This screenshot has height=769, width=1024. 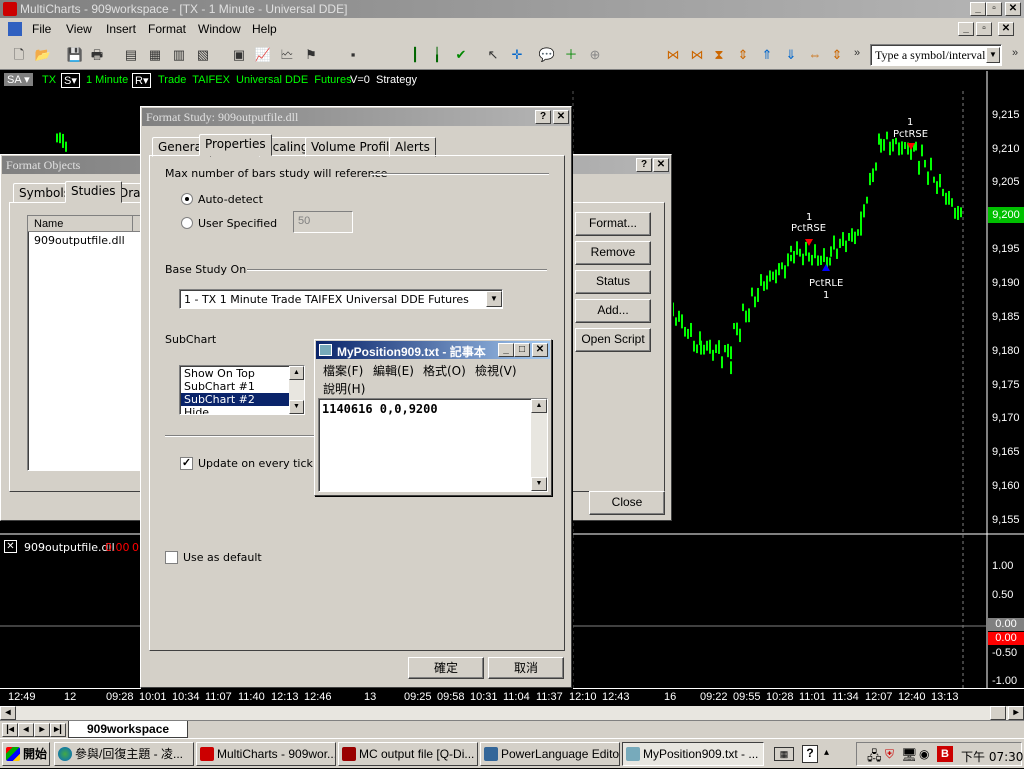 I want to click on notepad-text-area: 1140616 0,0,9200 ▲ ▼, so click(x=433, y=445).